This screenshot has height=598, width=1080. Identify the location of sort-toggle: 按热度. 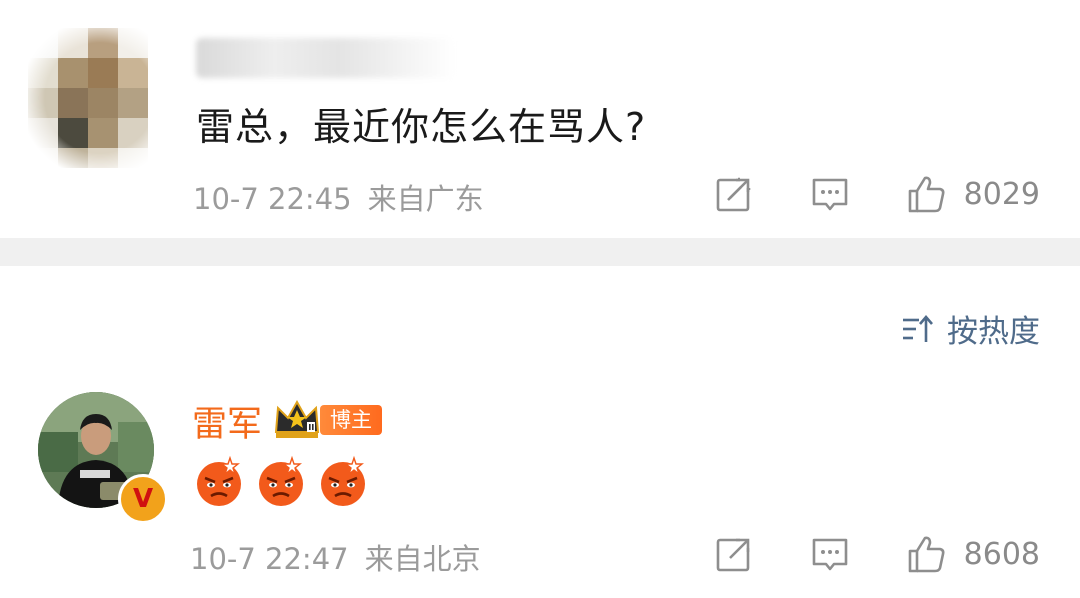
(970, 328).